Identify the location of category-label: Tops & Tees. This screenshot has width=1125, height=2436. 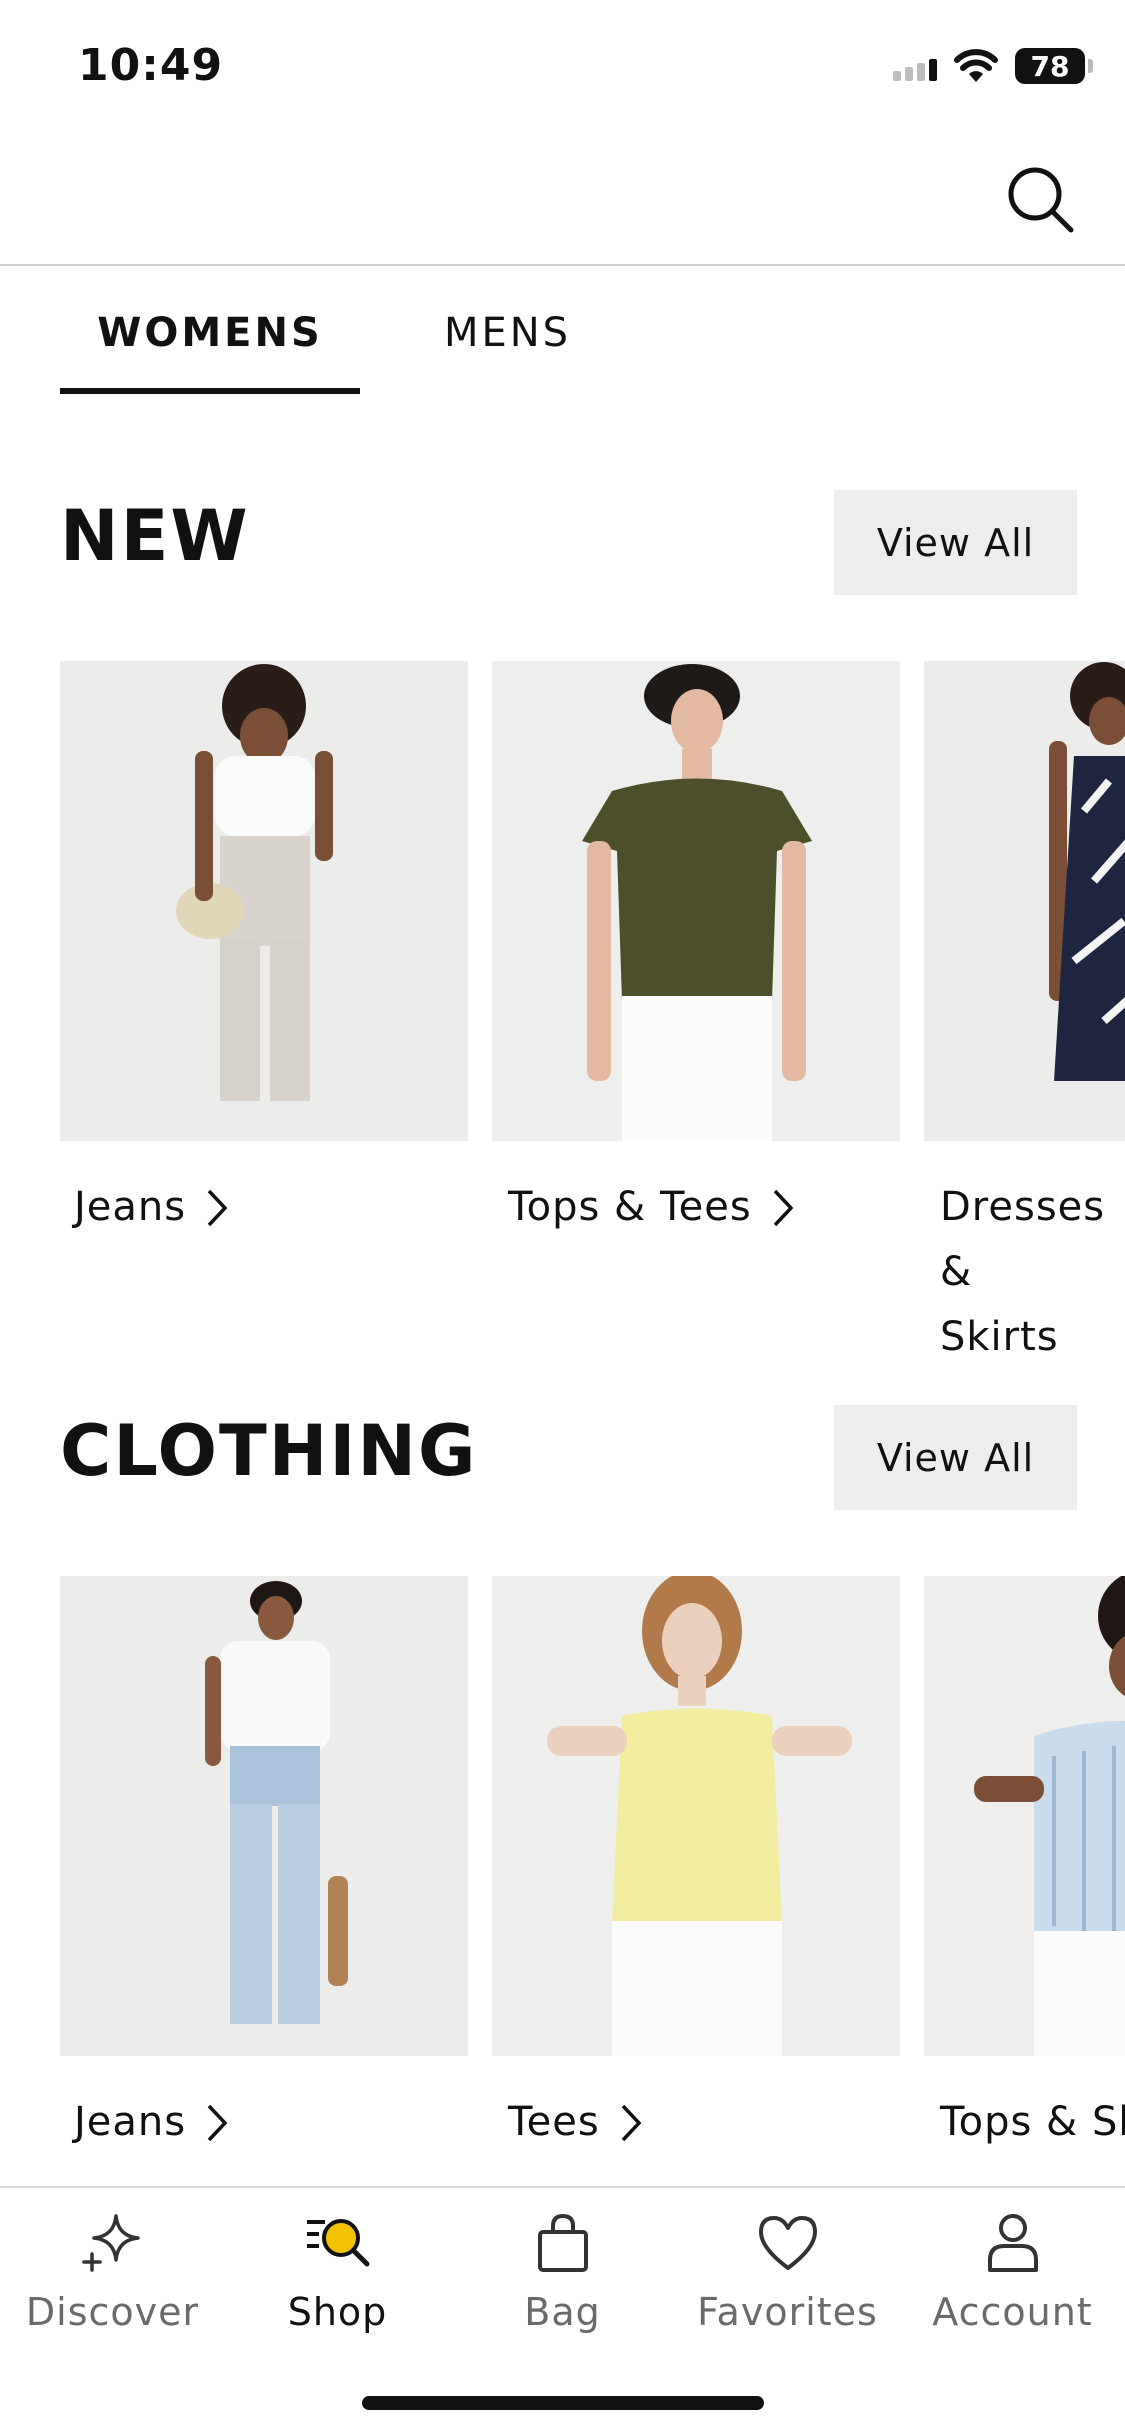
(630, 1207).